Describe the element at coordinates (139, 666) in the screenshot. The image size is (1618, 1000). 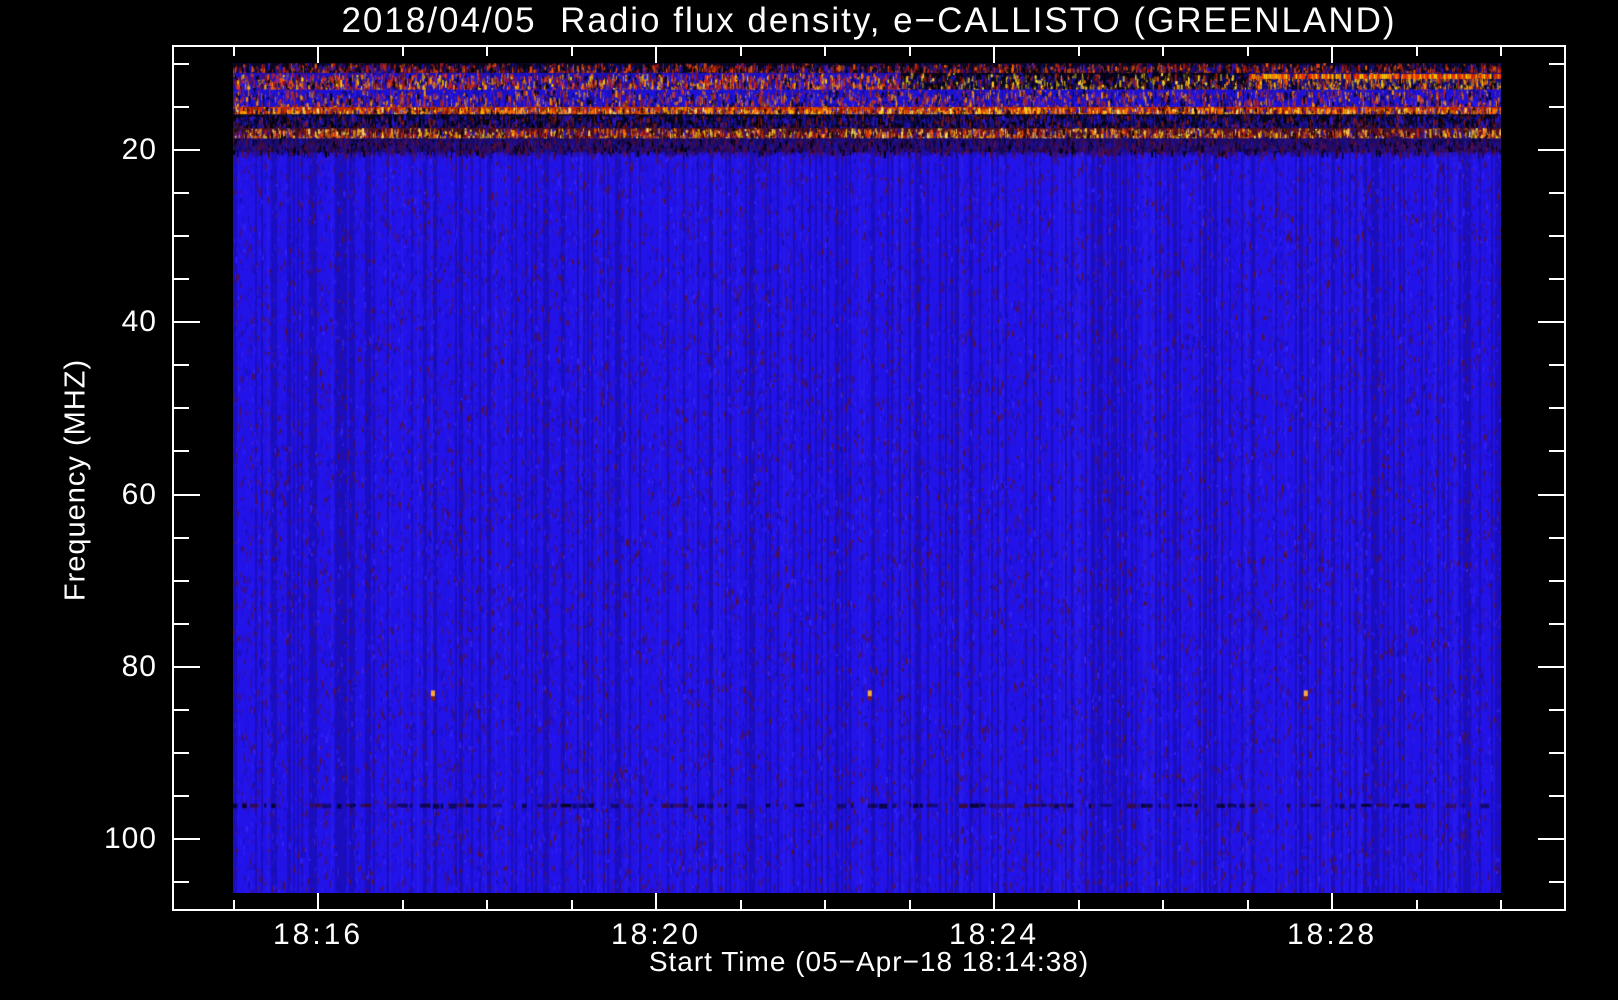
I see `y-tick-label: 80` at that location.